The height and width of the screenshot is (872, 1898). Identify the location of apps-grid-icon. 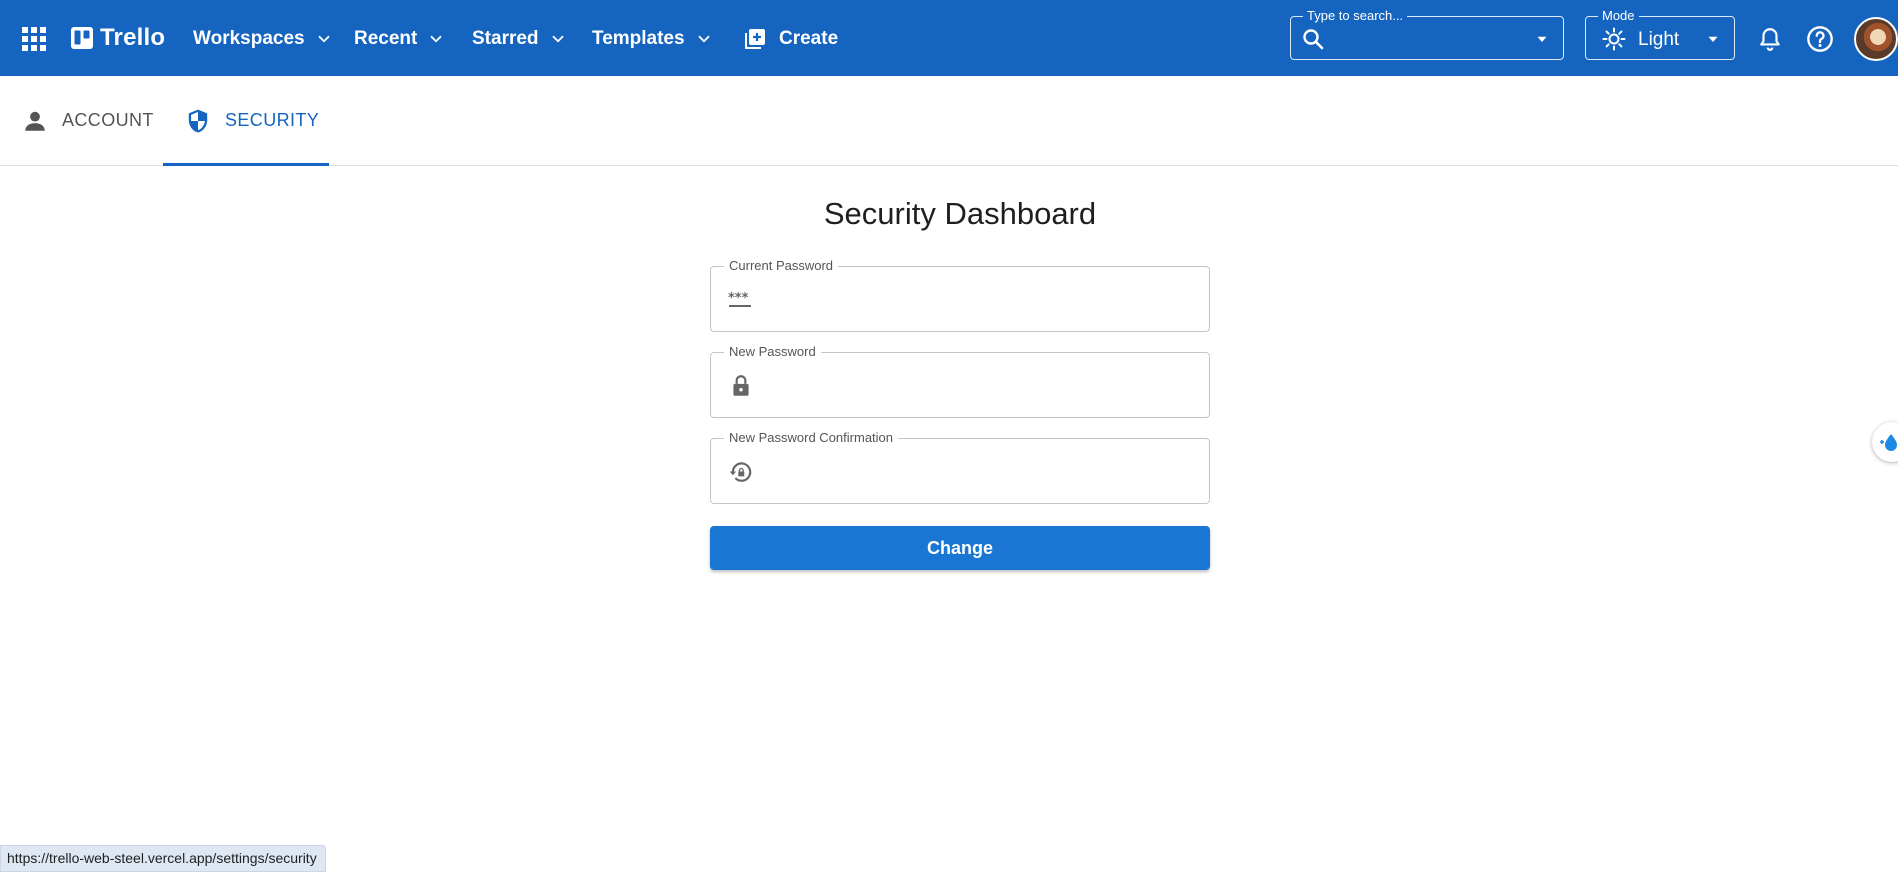
(34, 39).